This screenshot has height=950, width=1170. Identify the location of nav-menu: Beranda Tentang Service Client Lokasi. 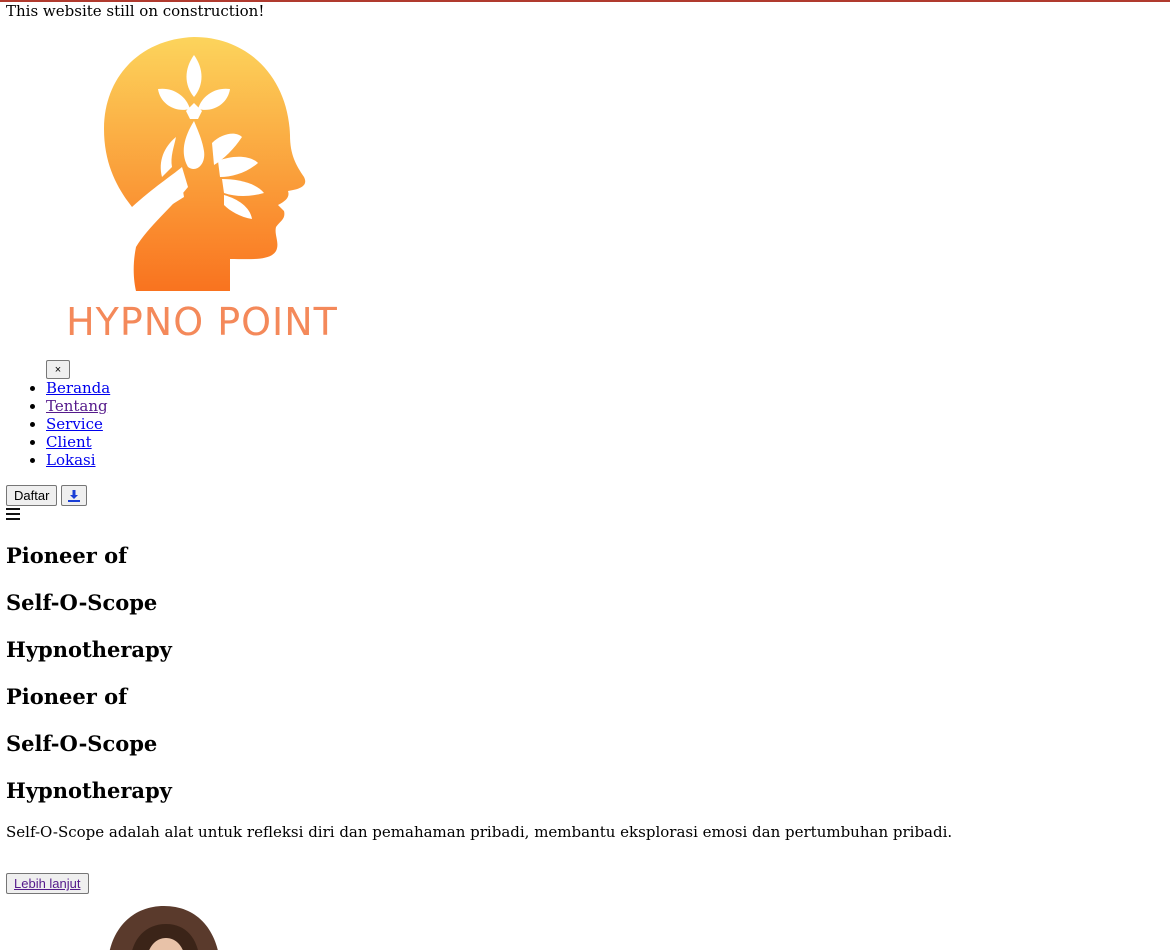
(605, 424).